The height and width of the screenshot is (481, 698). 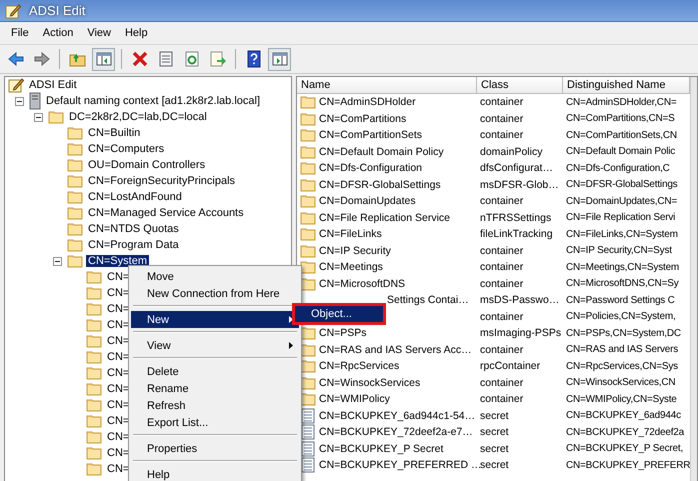 What do you see at coordinates (622, 201) in the screenshot?
I see `table-cell: CN=DomainUpdates,CN=` at bounding box center [622, 201].